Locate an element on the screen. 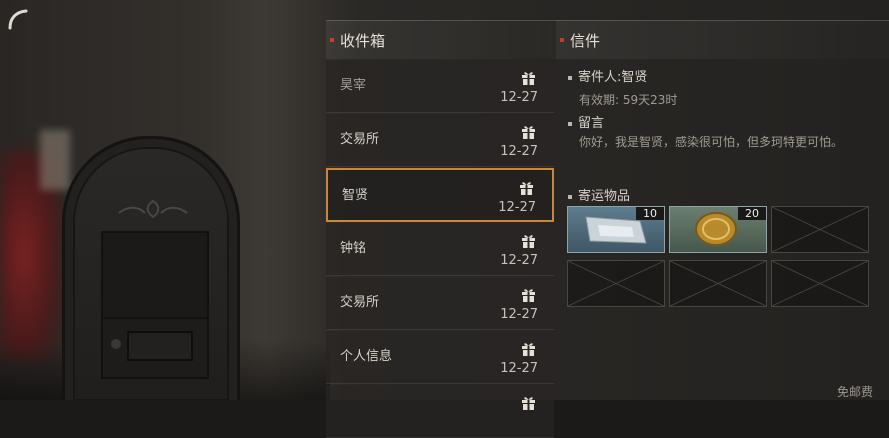  mail-sender: 昊宰 is located at coordinates (353, 85).